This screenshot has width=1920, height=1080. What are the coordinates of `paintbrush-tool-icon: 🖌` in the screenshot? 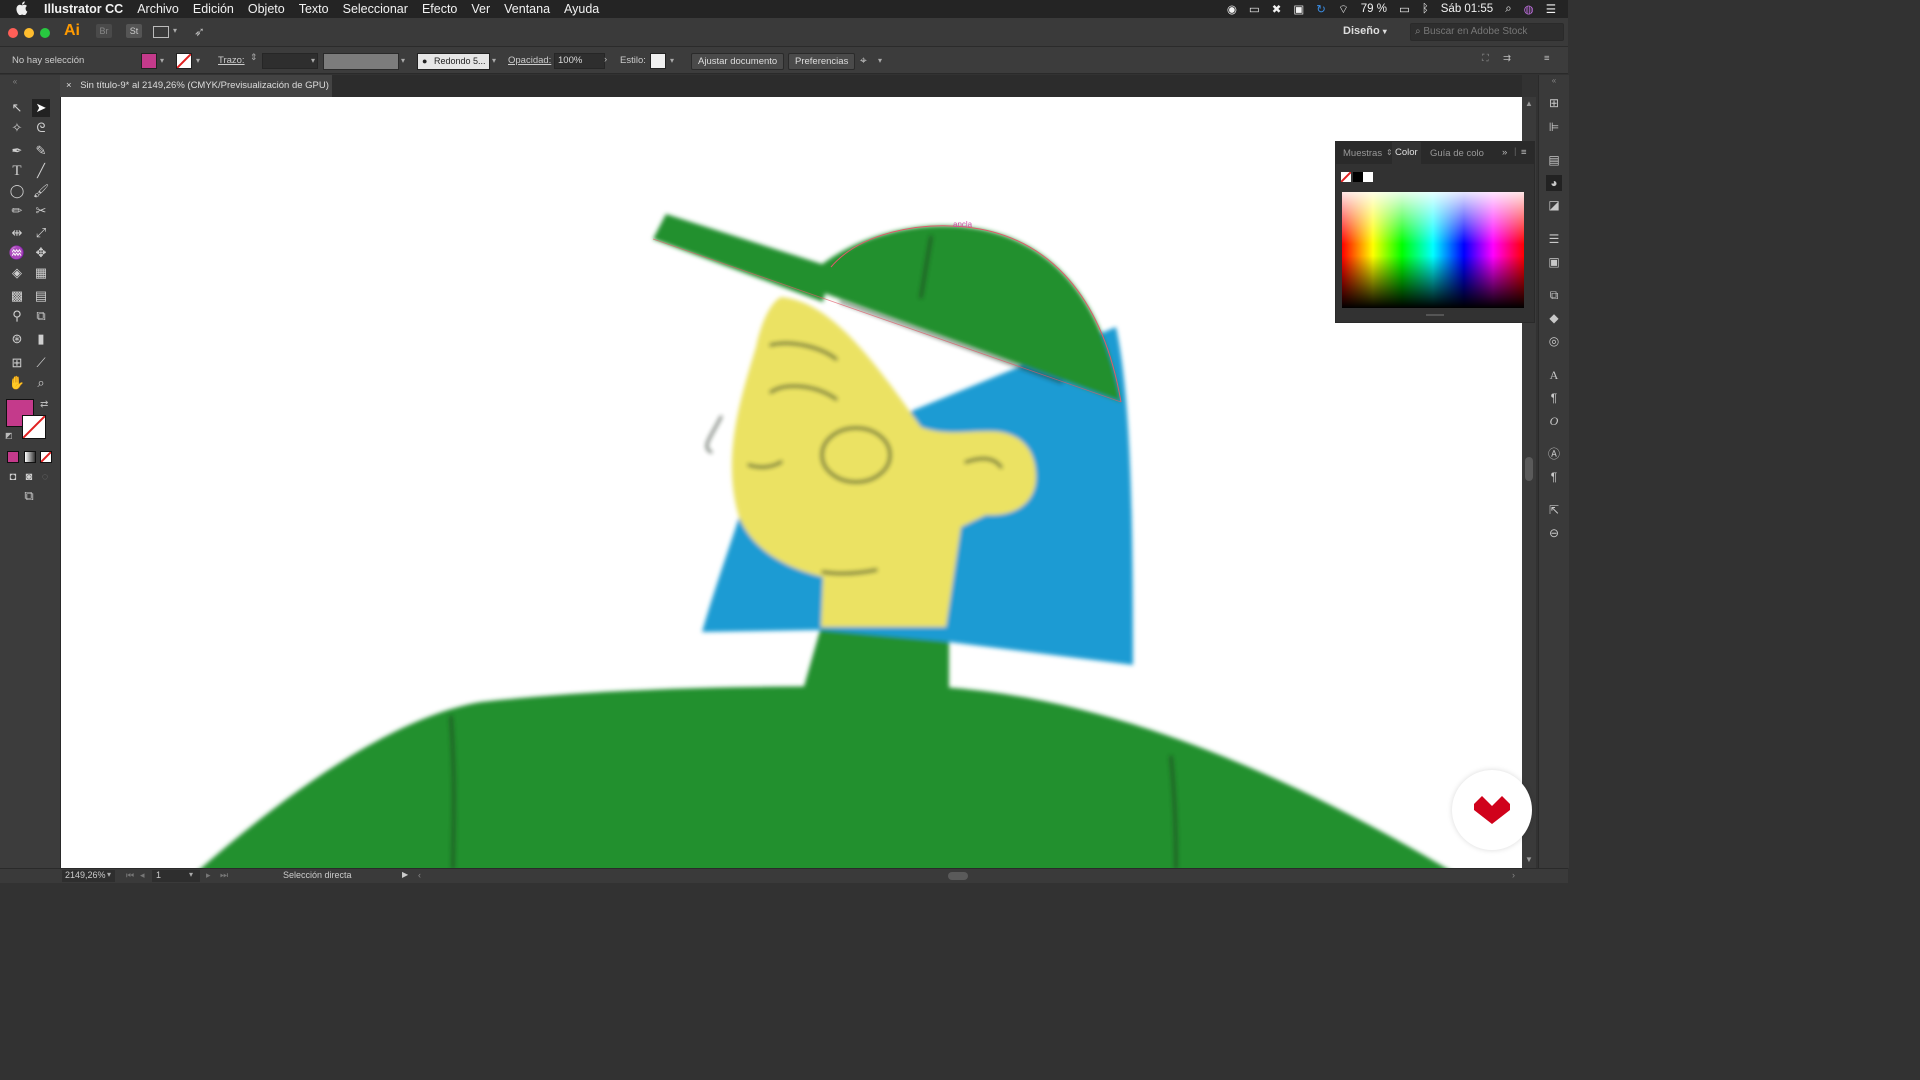 It's located at (41, 191).